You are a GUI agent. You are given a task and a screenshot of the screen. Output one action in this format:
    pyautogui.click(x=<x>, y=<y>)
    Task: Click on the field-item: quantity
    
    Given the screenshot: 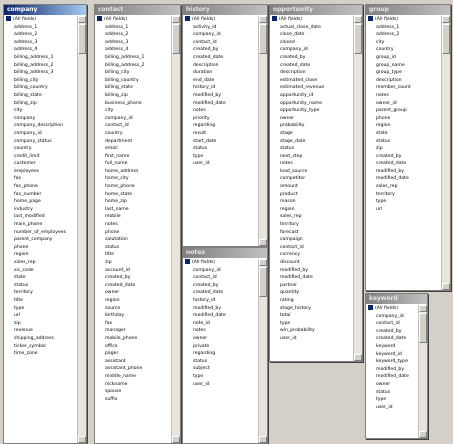 What is the action you would take?
    pyautogui.click(x=311, y=293)
    